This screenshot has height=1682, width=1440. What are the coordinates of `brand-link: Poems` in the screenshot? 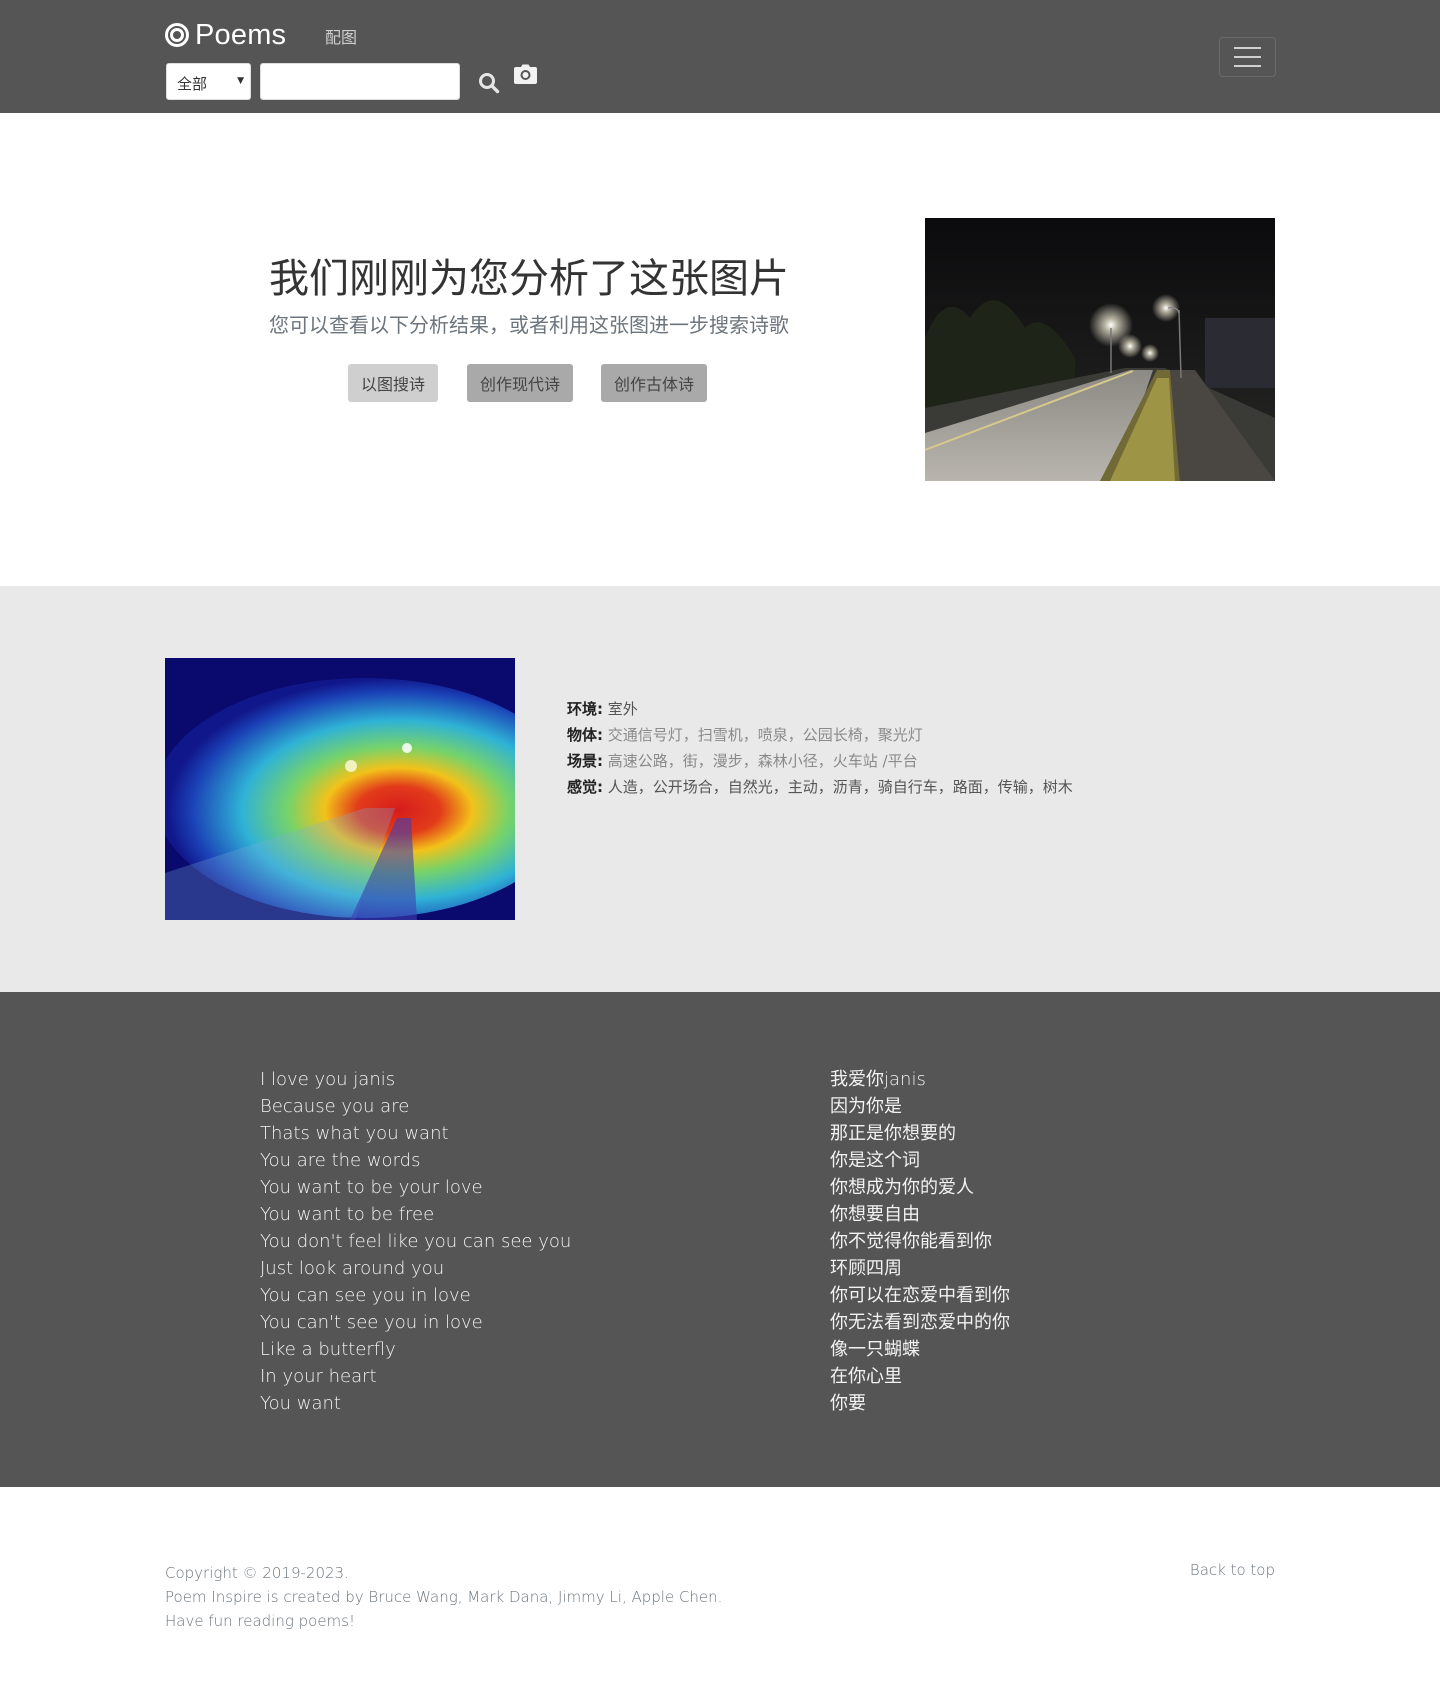 It's located at (225, 35).